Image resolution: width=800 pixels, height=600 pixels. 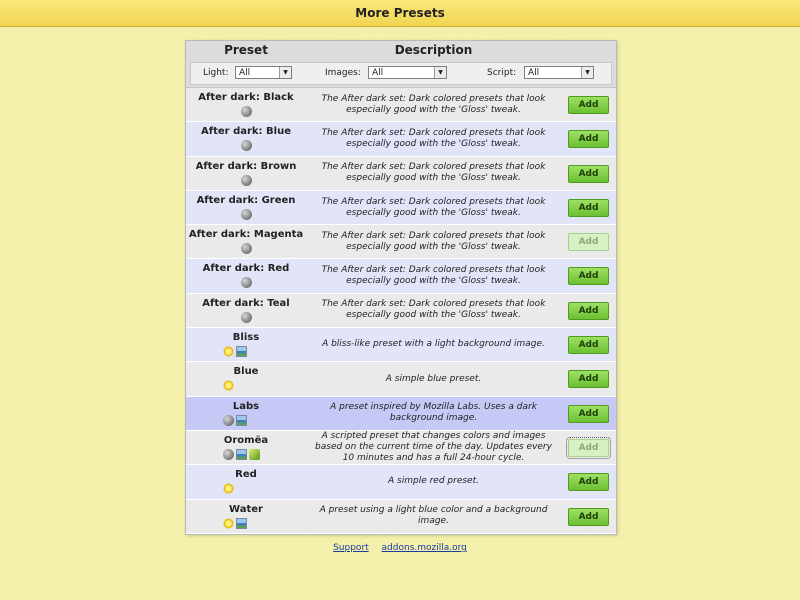 What do you see at coordinates (246, 372) in the screenshot?
I see `preset-name: Blue` at bounding box center [246, 372].